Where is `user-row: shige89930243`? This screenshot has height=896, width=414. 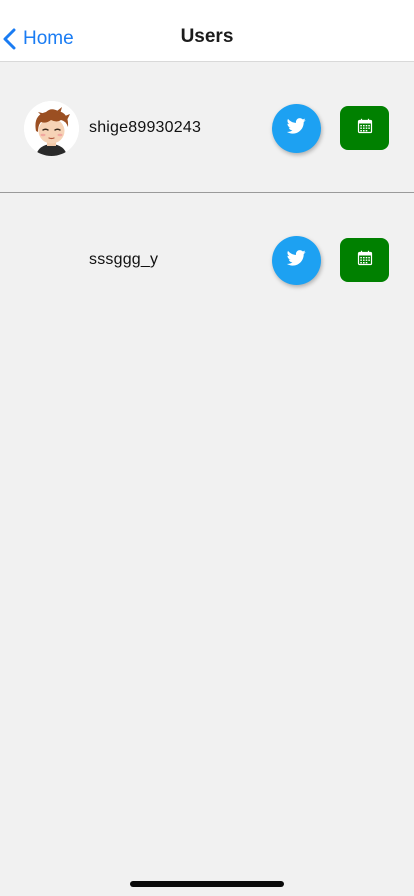
user-row: shige89930243 is located at coordinates (207, 128).